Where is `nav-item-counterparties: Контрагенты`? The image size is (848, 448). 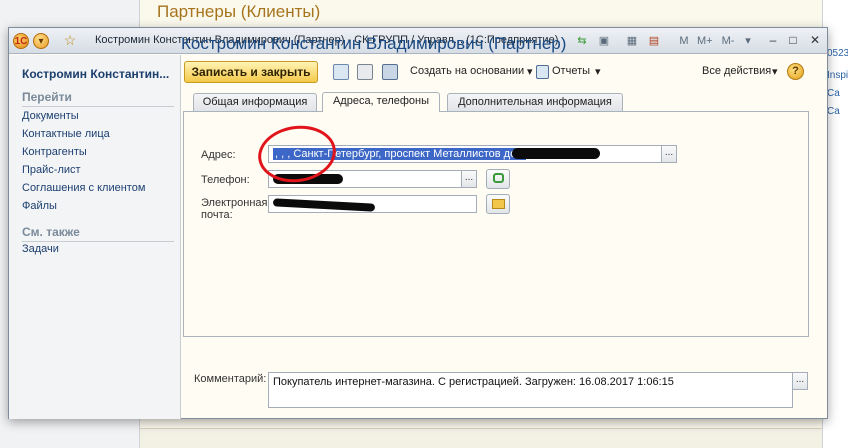
nav-item-counterparties: Контрагенты is located at coordinates (54, 152).